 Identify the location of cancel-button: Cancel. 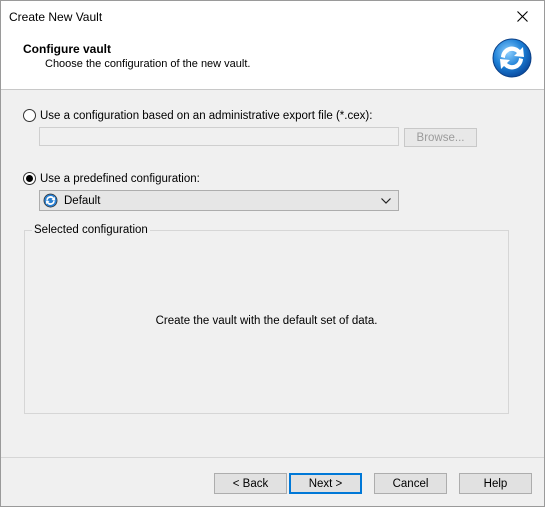
(410, 483).